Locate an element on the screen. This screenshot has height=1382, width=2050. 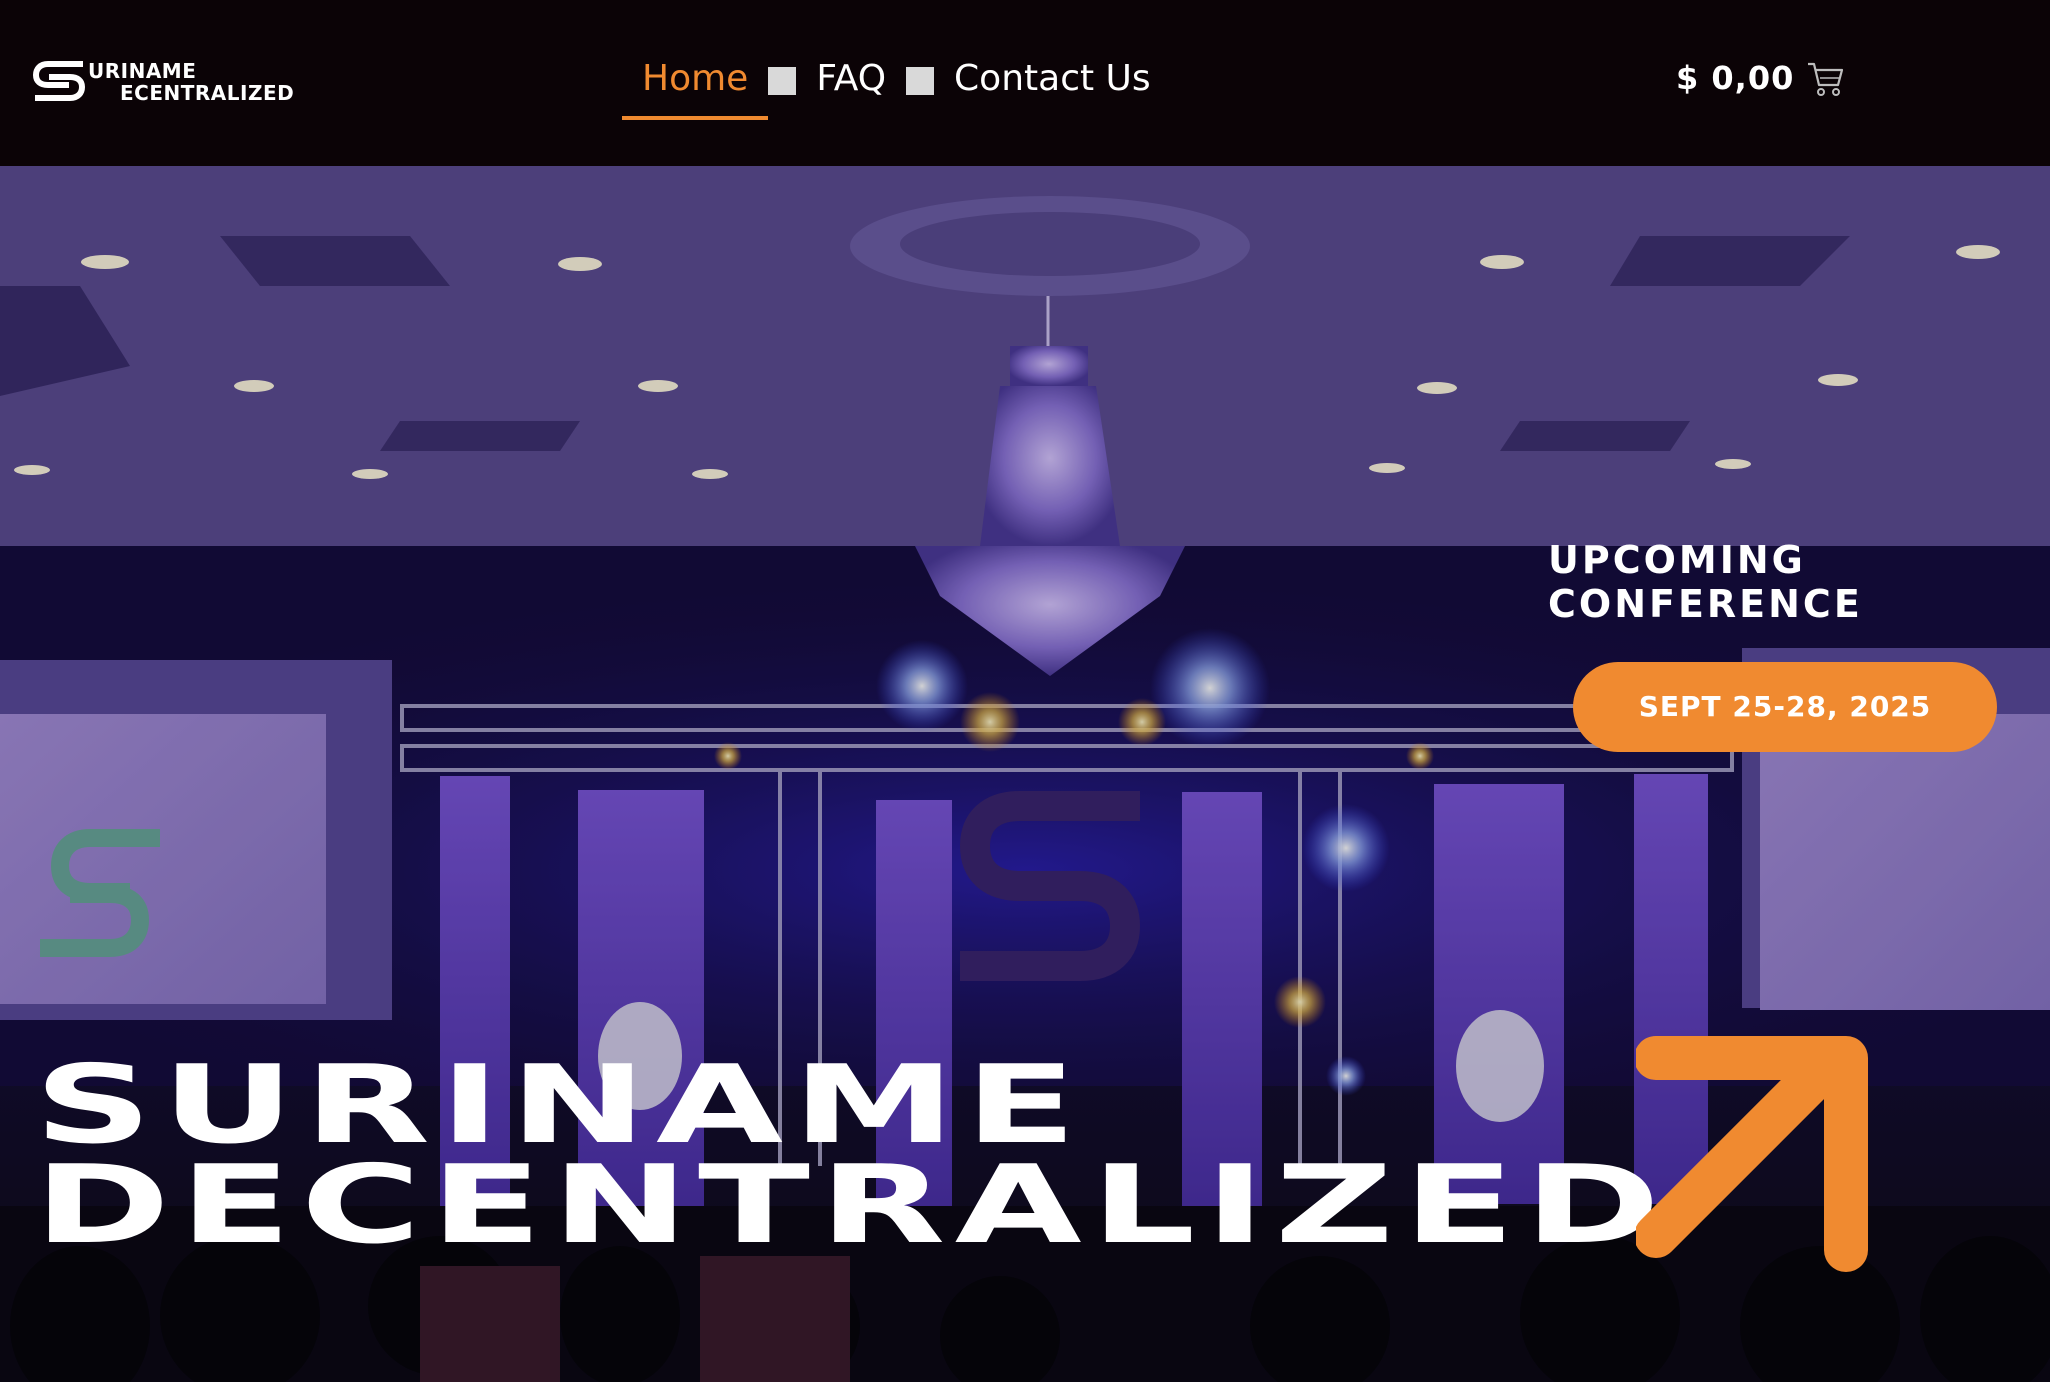
cart-button: $ 0,00 is located at coordinates (1761, 78).